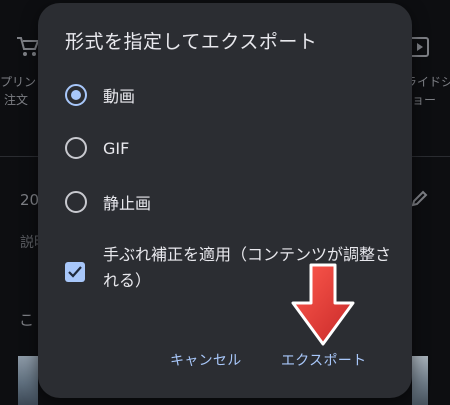 The width and height of the screenshot is (450, 405). Describe the element at coordinates (323, 360) in the screenshot. I see `export-button: エクスポート` at that location.